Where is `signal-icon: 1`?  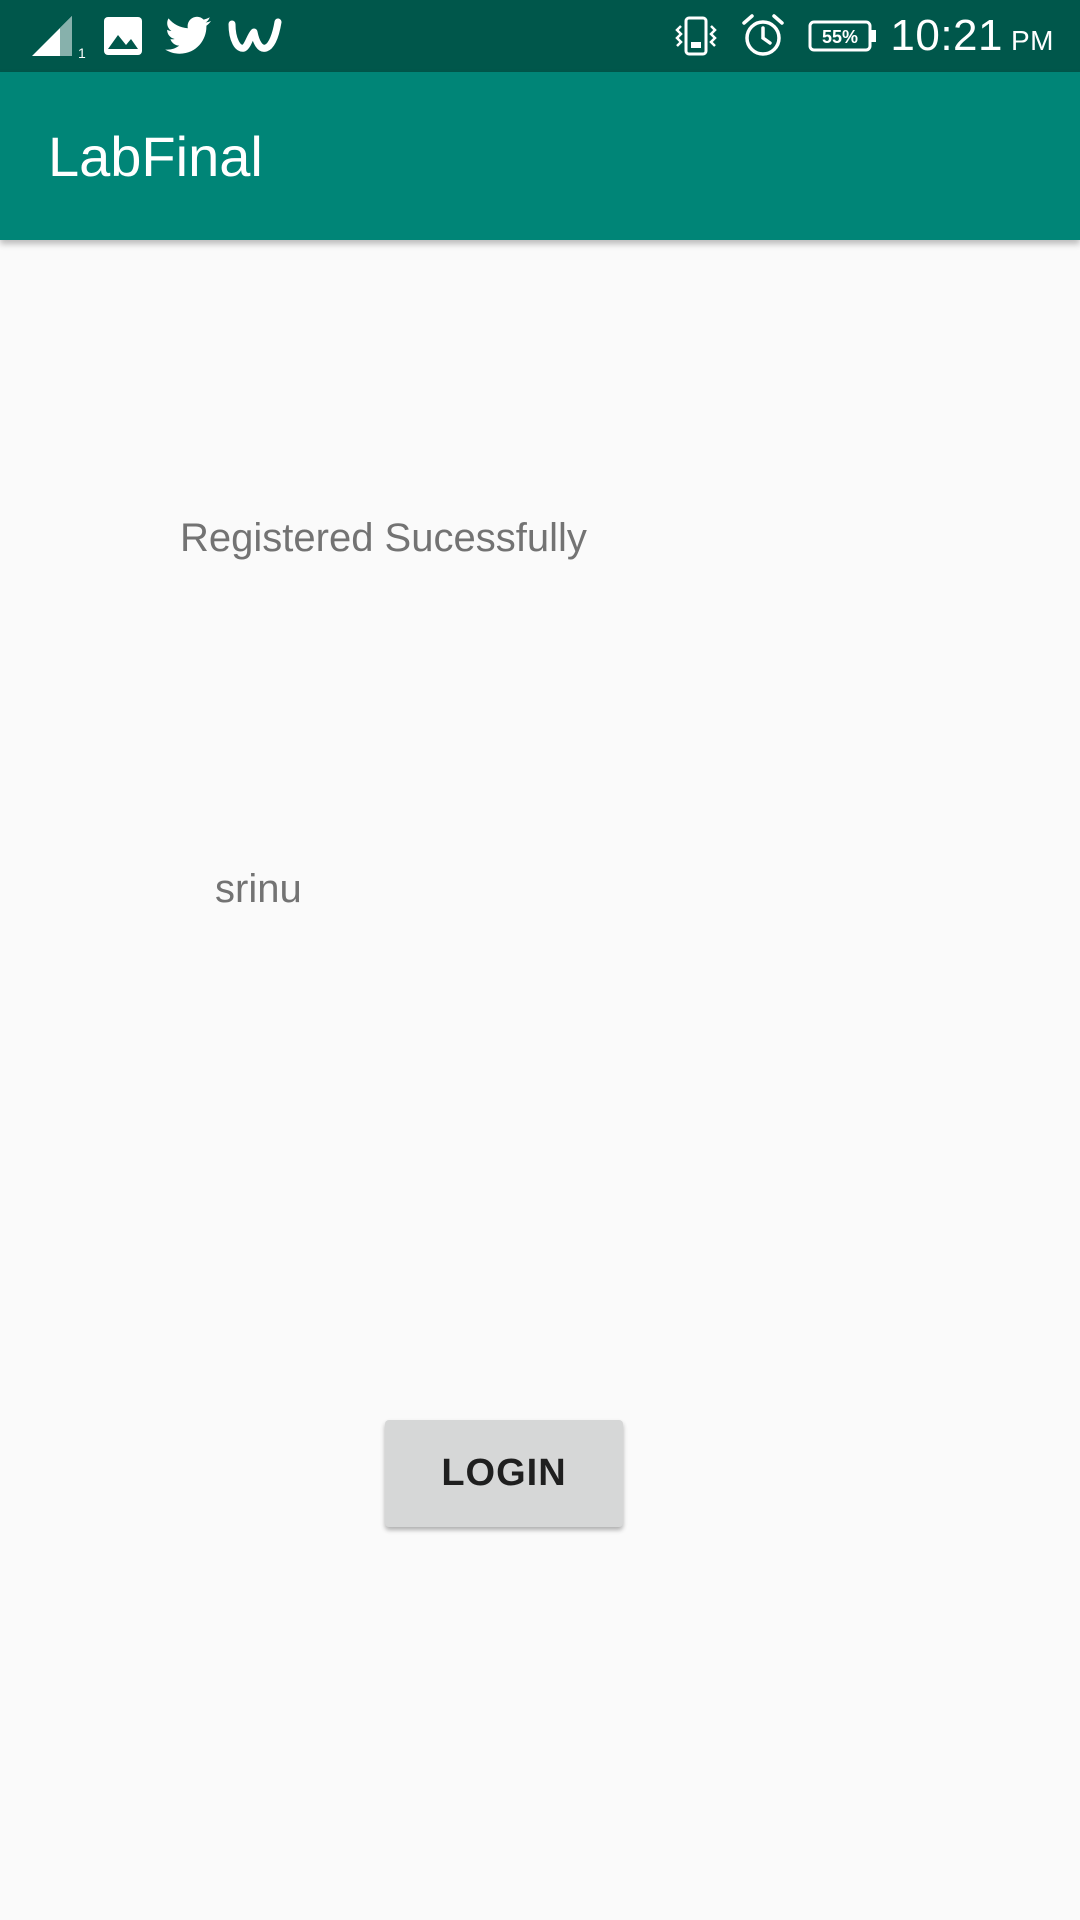 signal-icon: 1 is located at coordinates (57, 36).